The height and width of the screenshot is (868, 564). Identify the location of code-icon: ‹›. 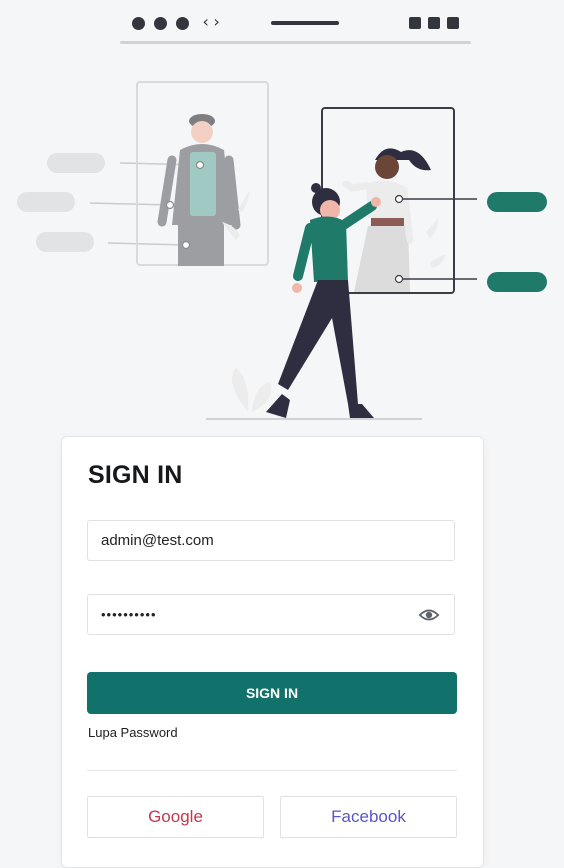
(212, 21).